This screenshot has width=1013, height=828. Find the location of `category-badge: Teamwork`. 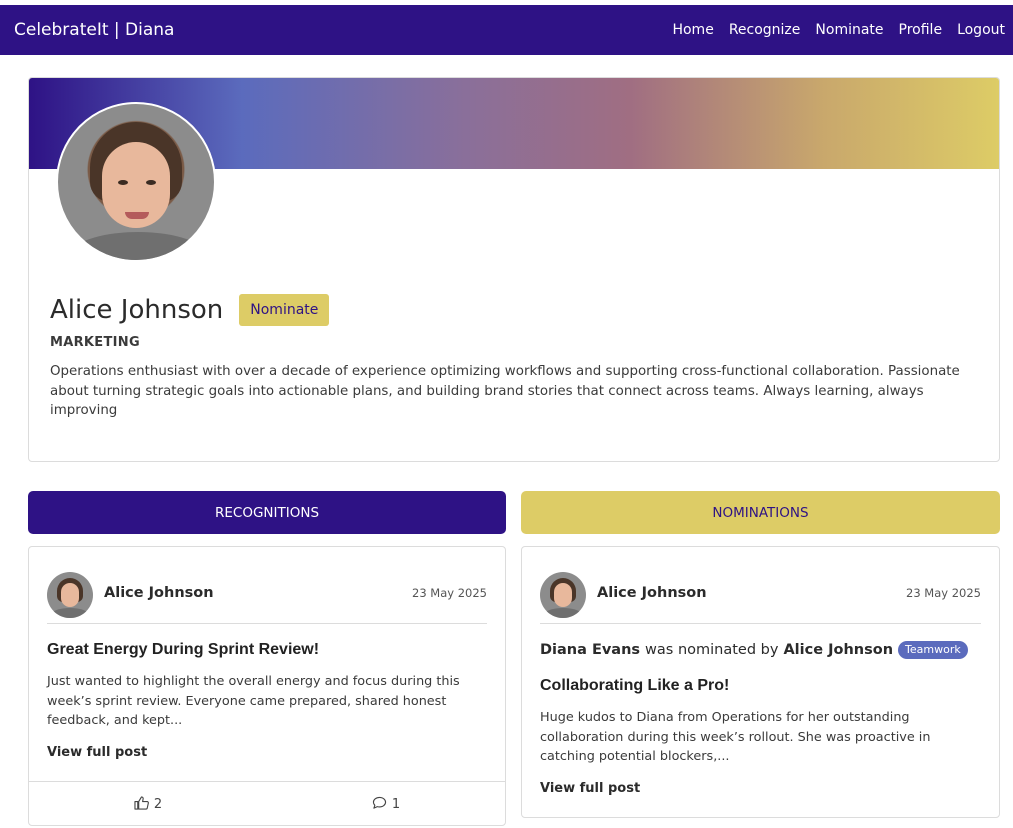

category-badge: Teamwork is located at coordinates (933, 650).